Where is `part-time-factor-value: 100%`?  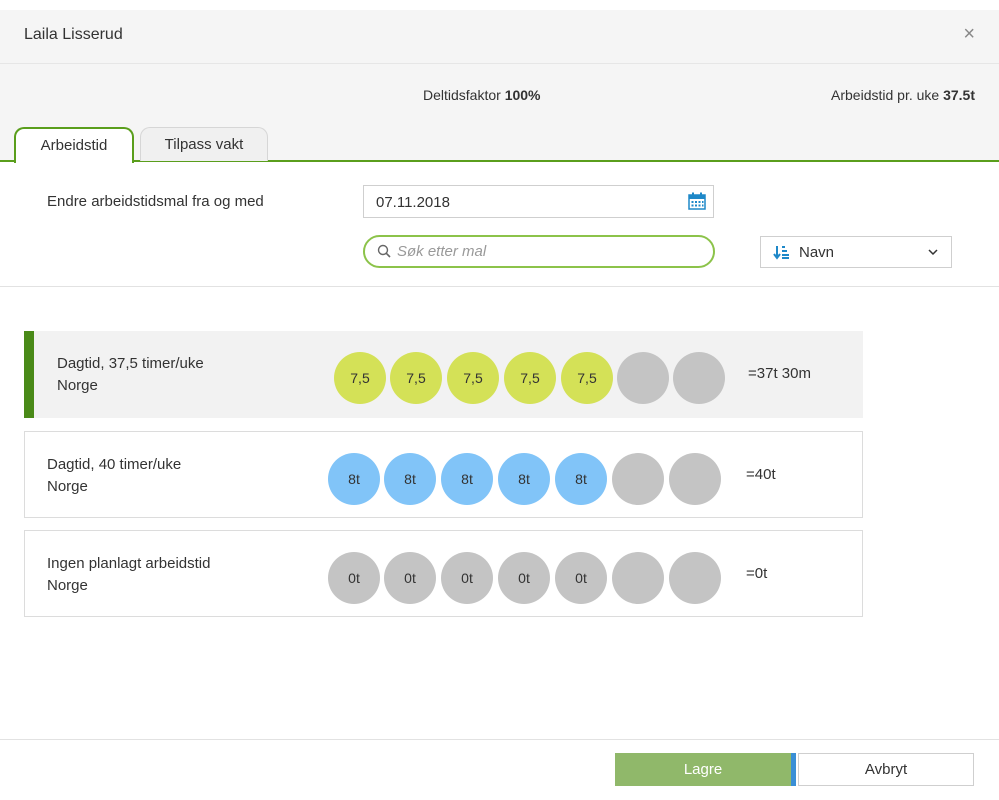
part-time-factor-value: 100% is located at coordinates (522, 95).